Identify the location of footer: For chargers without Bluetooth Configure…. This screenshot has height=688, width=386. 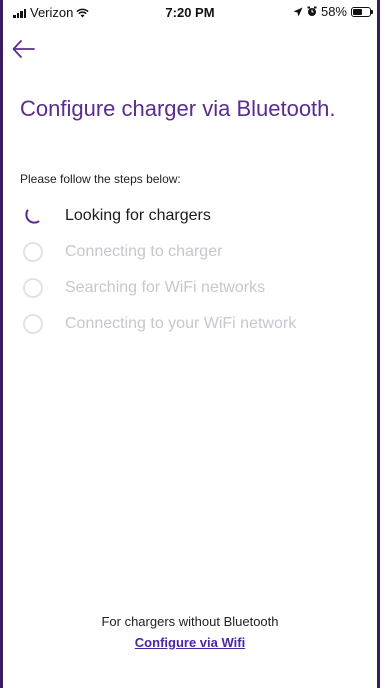
(190, 633).